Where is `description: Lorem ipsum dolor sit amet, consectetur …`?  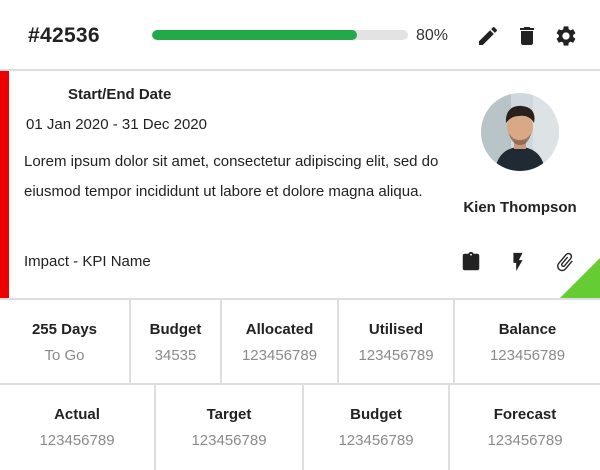
description: Lorem ipsum dolor sit amet, consectetur … is located at coordinates (231, 176).